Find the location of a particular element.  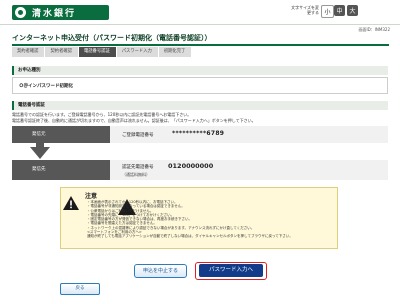

bank-logo: 清水銀行 is located at coordinates (60, 12).